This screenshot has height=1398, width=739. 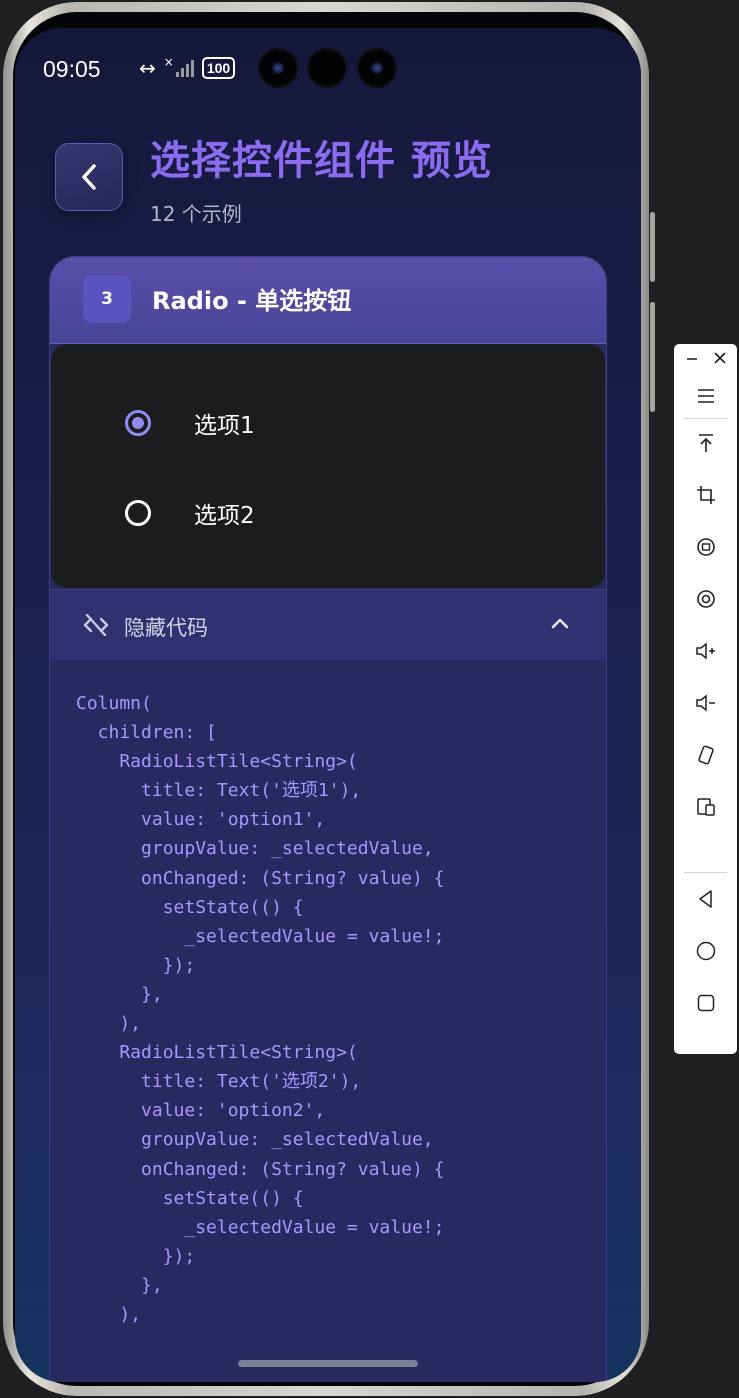 I want to click on battery-icon: 100, so click(x=218, y=68).